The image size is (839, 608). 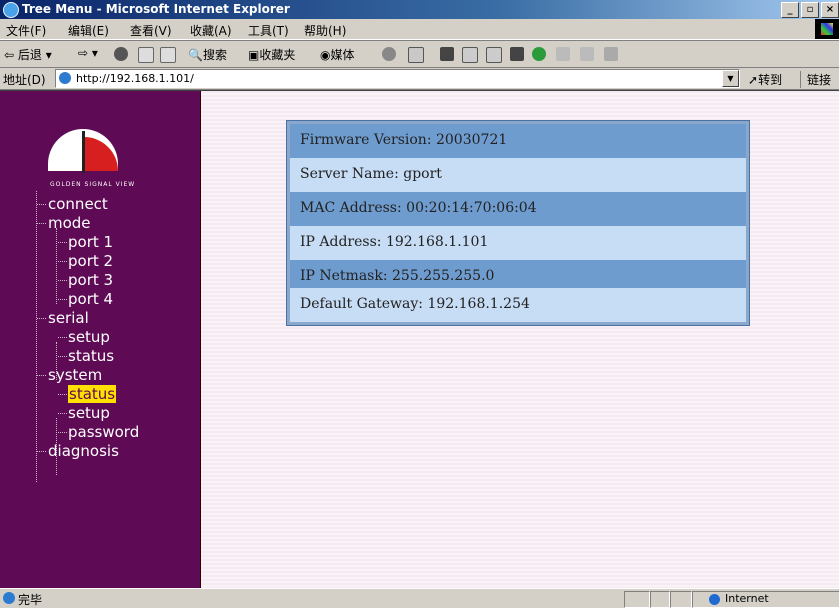 What do you see at coordinates (85, 299) in the screenshot?
I see `tree-item-port-4: port 4` at bounding box center [85, 299].